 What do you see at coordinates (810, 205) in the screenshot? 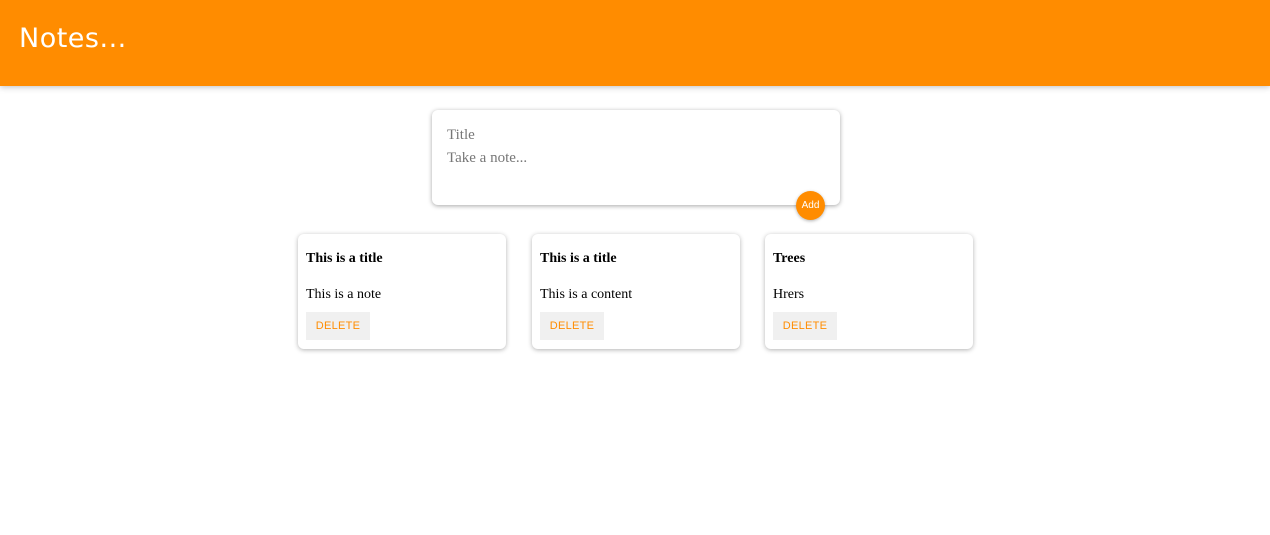
I see `add-note-button: Add` at bounding box center [810, 205].